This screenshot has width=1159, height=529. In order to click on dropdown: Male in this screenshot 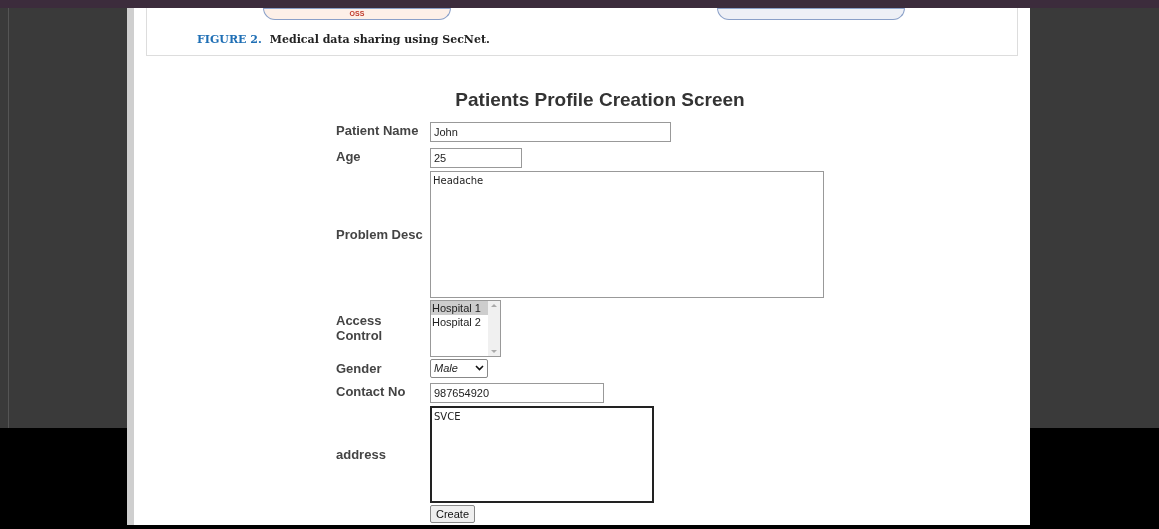, I will do `click(459, 368)`.